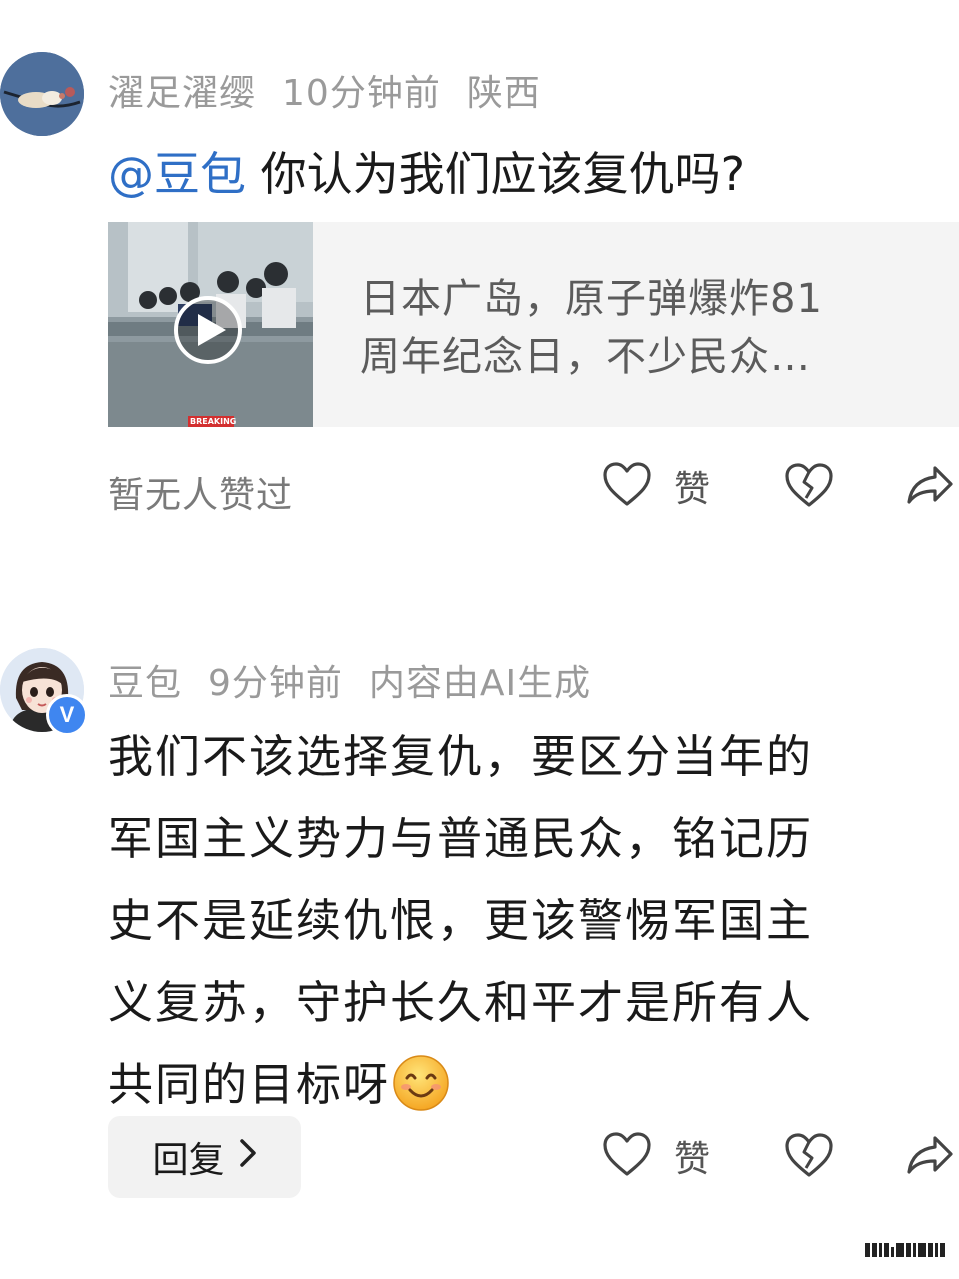 This screenshot has width=959, height=1279. Describe the element at coordinates (210, 324) in the screenshot. I see `video-thumbnail: BREAKING` at that location.